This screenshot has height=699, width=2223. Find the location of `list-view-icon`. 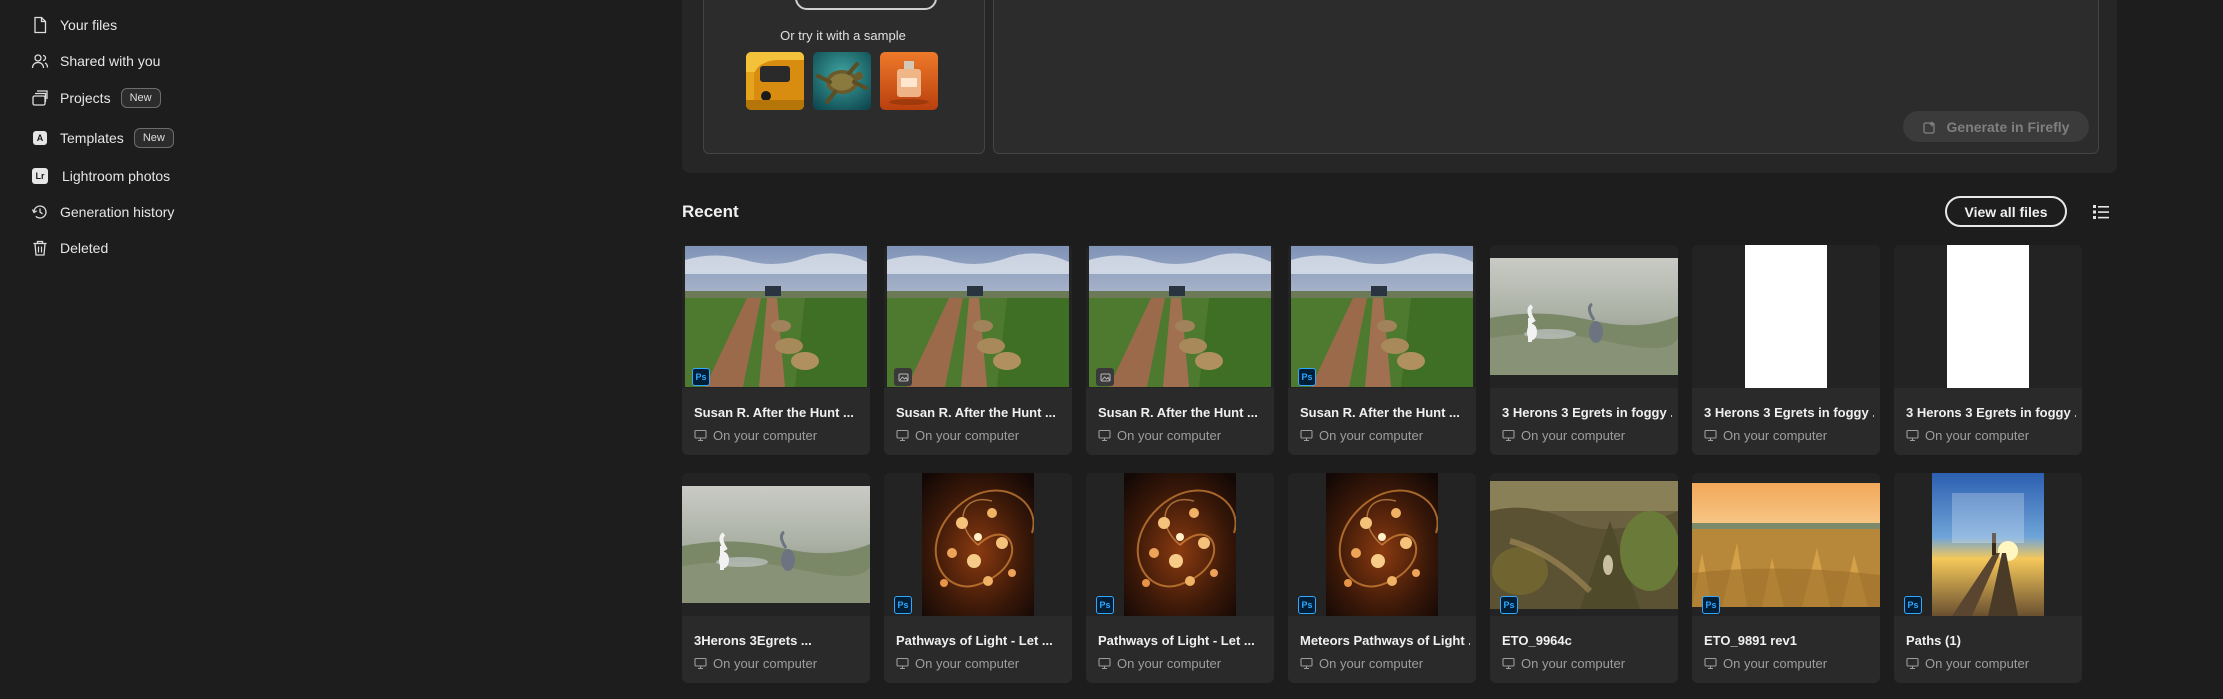

list-view-icon is located at coordinates (2101, 212).